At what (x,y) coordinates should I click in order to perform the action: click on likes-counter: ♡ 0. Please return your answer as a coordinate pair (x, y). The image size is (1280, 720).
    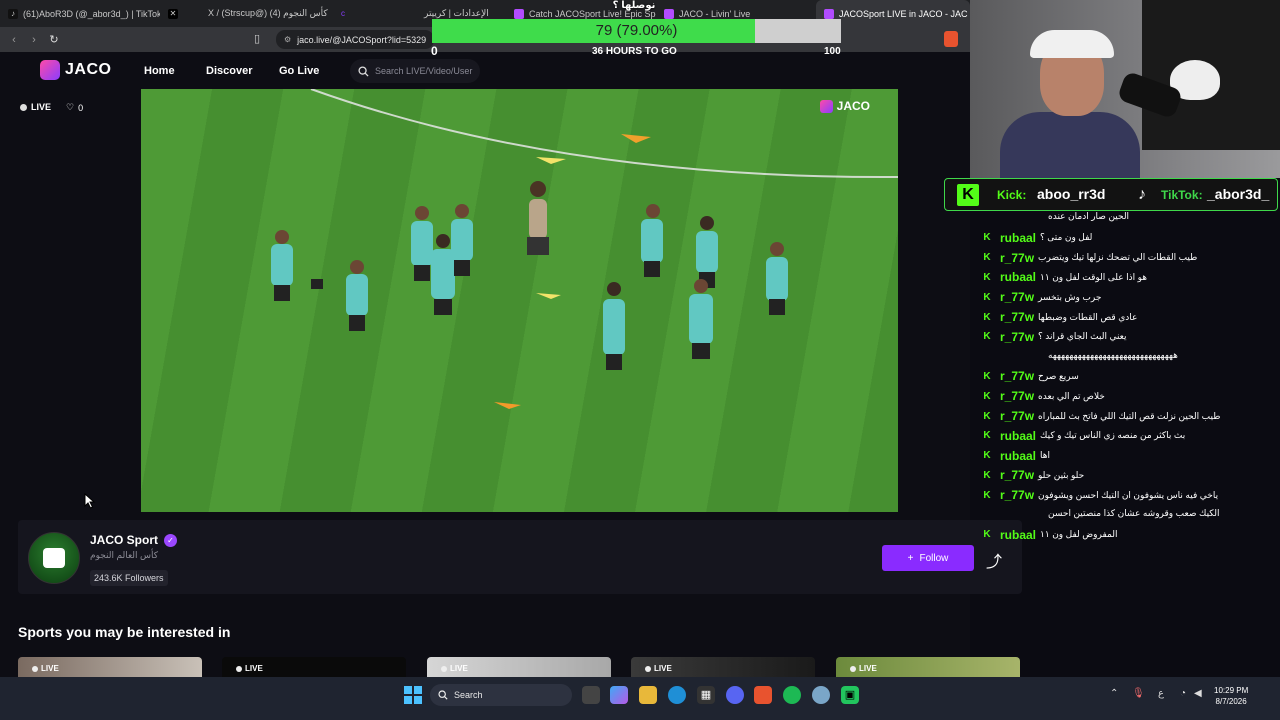
    Looking at the image, I should click on (74, 107).